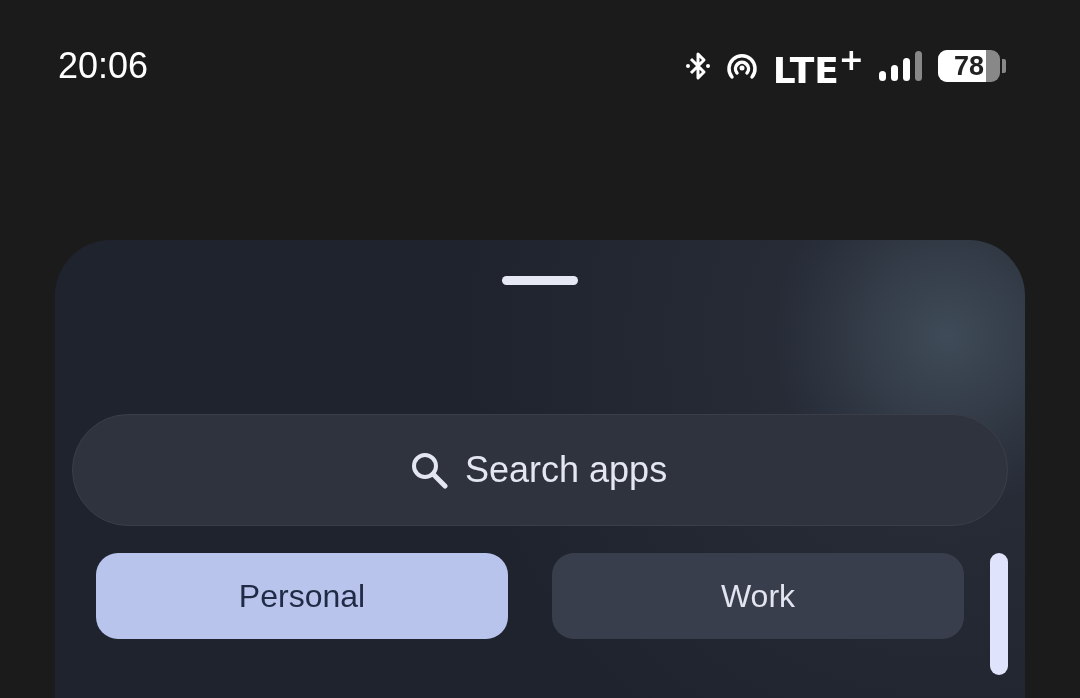 The height and width of the screenshot is (698, 1080). I want to click on signal-icon, so click(901, 66).